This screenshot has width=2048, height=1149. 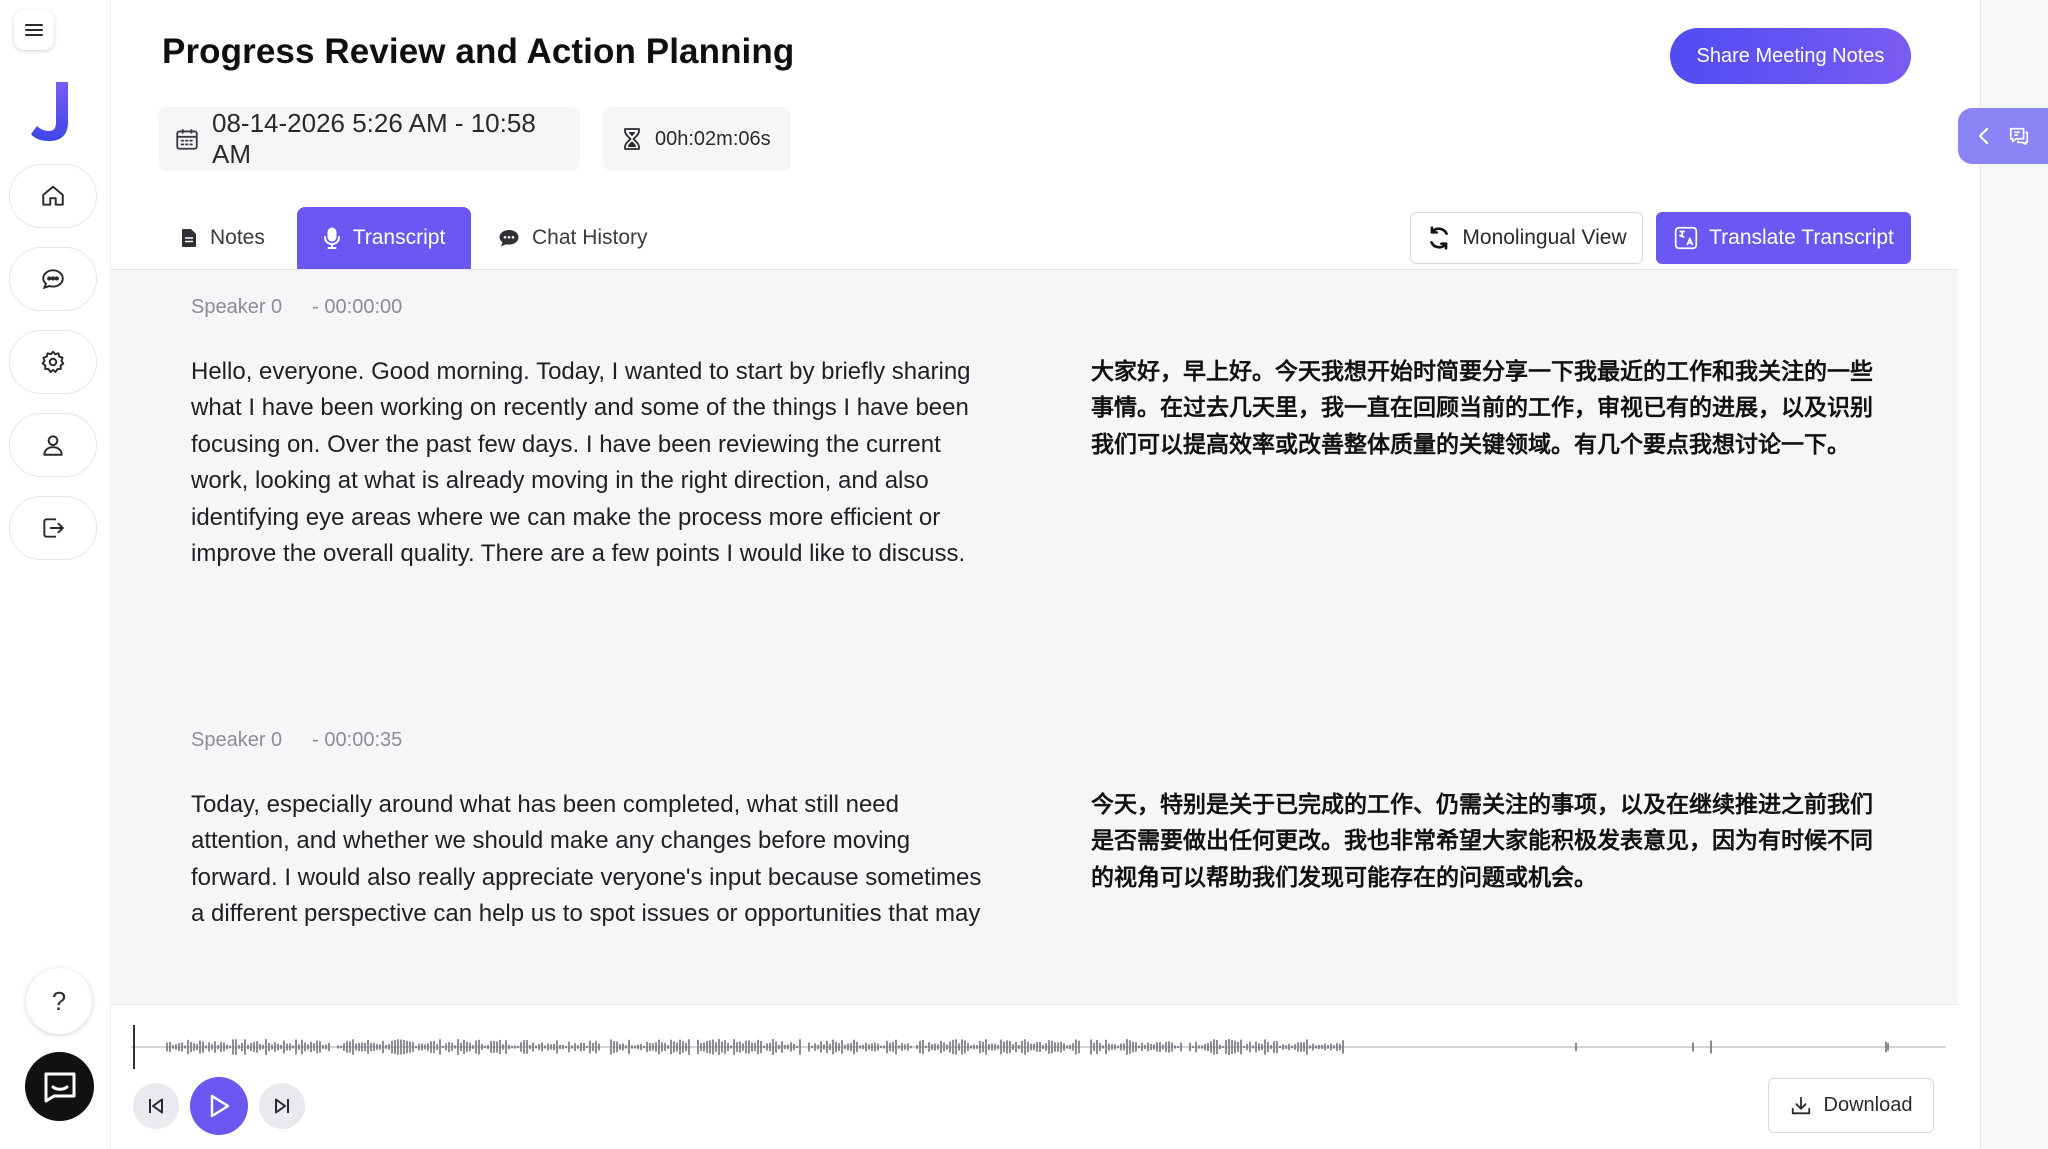 I want to click on monolingual-view-button: Monolingual View, so click(x=1526, y=238).